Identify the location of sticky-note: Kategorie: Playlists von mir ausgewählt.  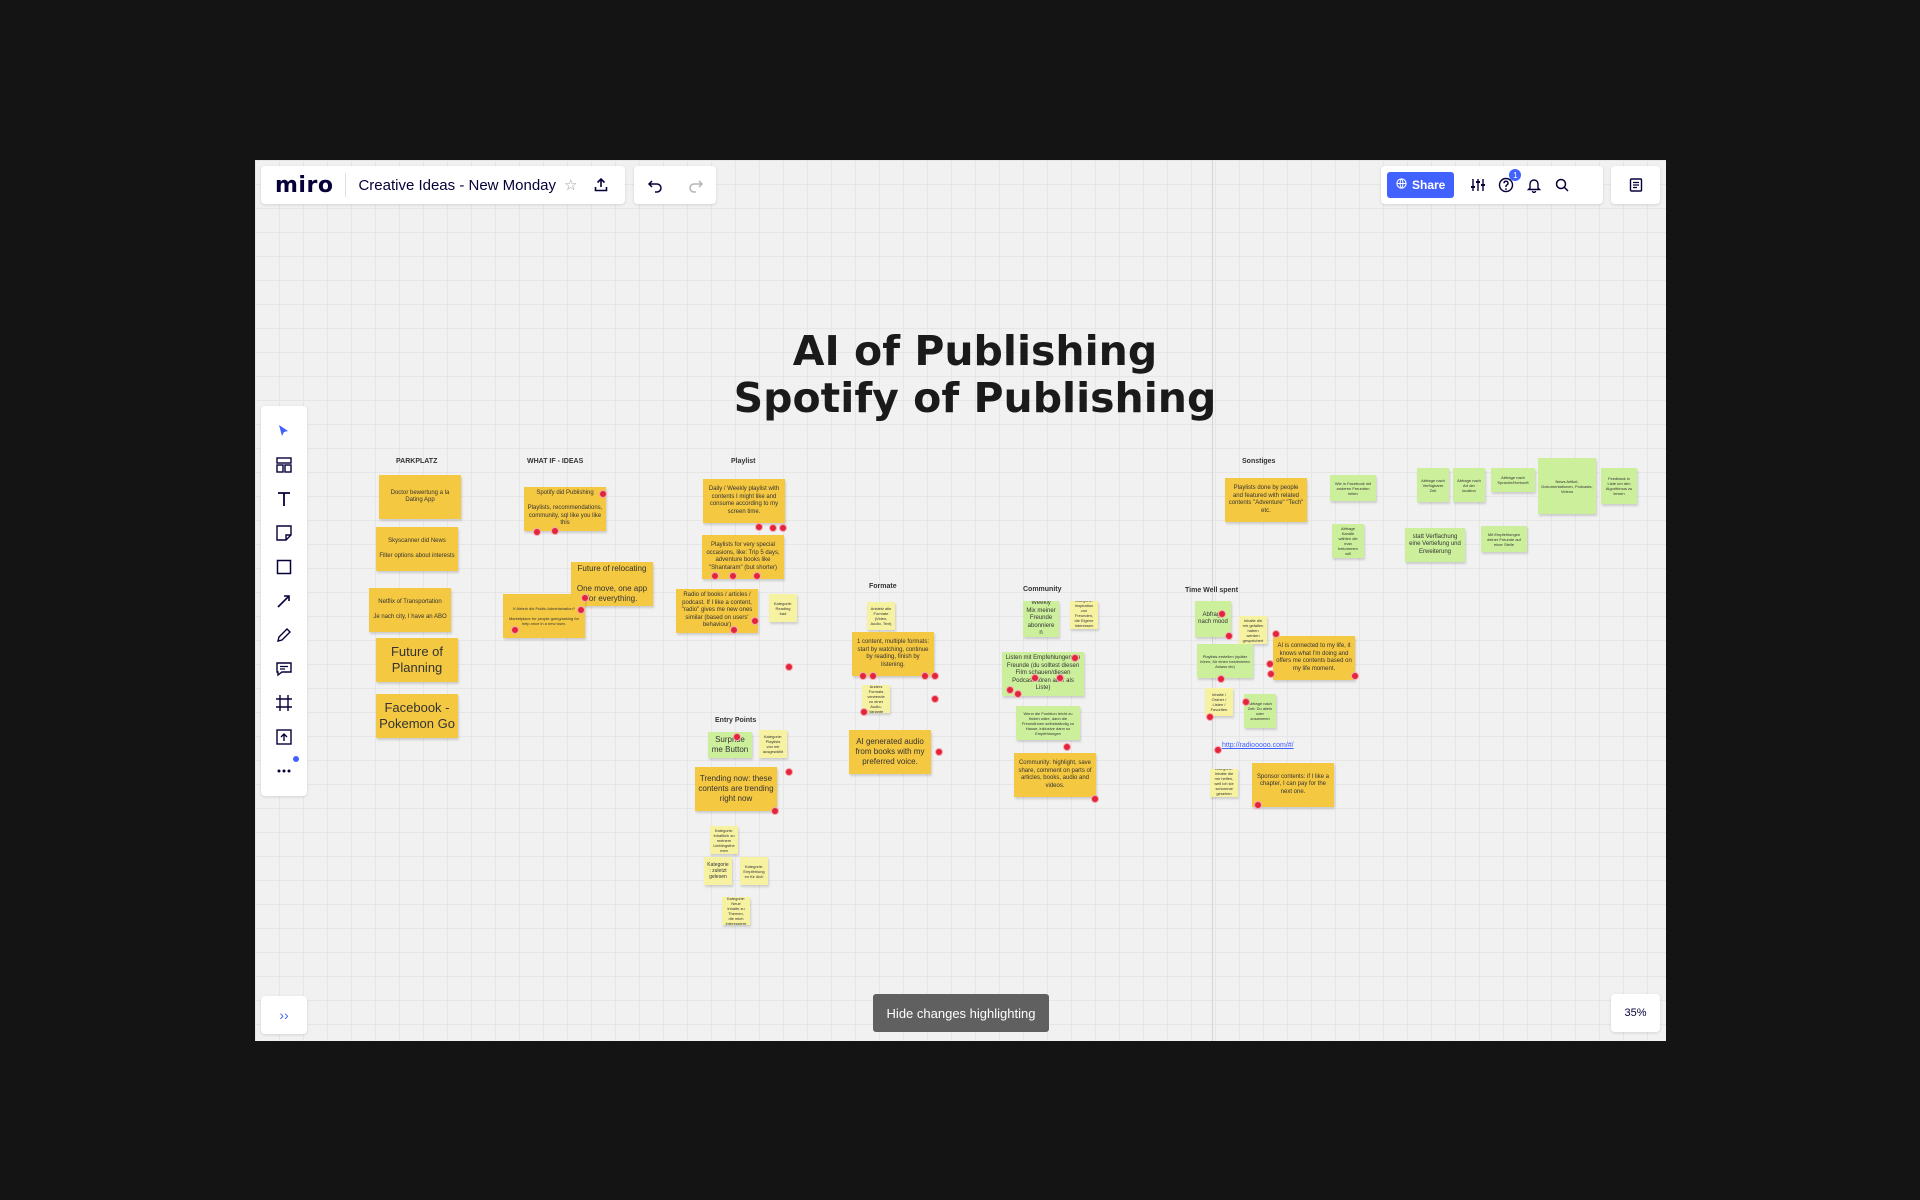
(773, 744).